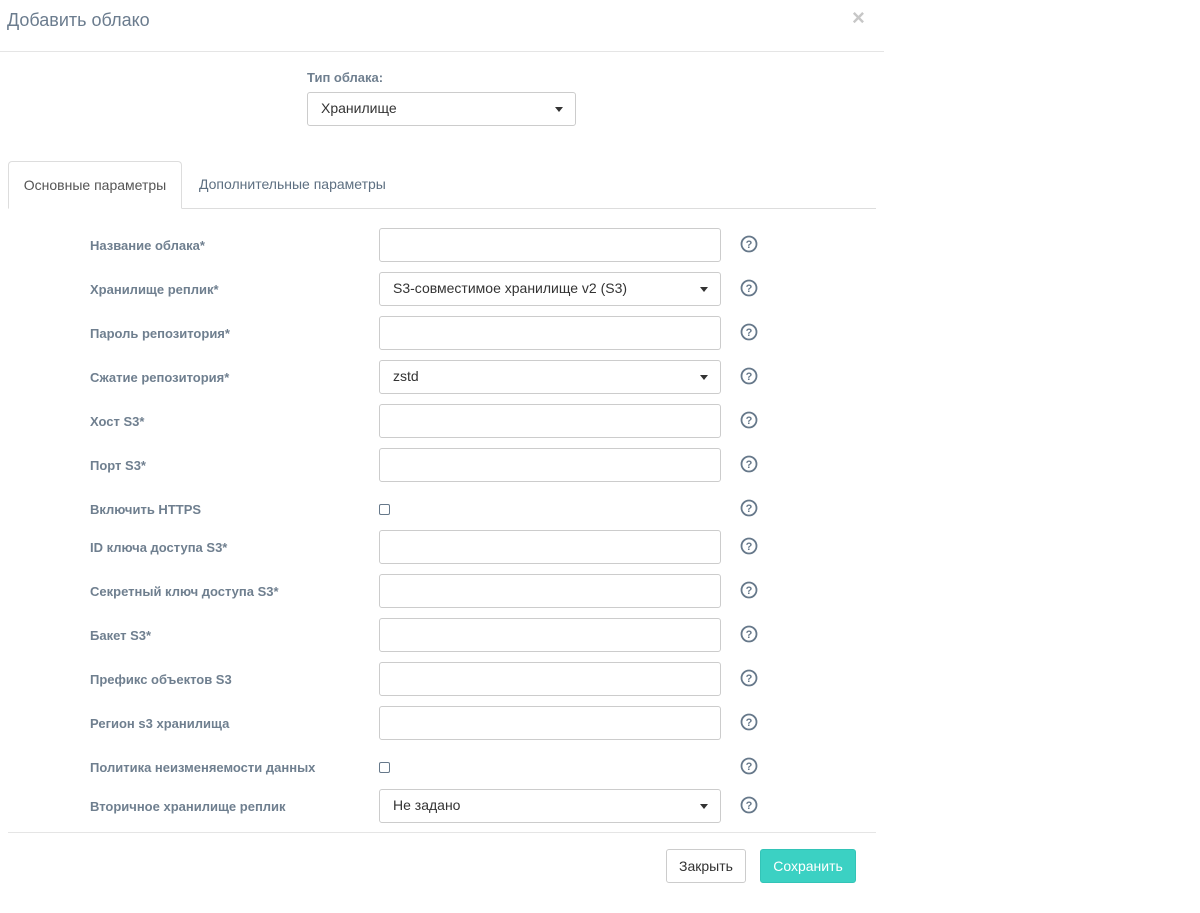  What do you see at coordinates (117, 421) in the screenshot?
I see `s3-host-label: Хост S3*` at bounding box center [117, 421].